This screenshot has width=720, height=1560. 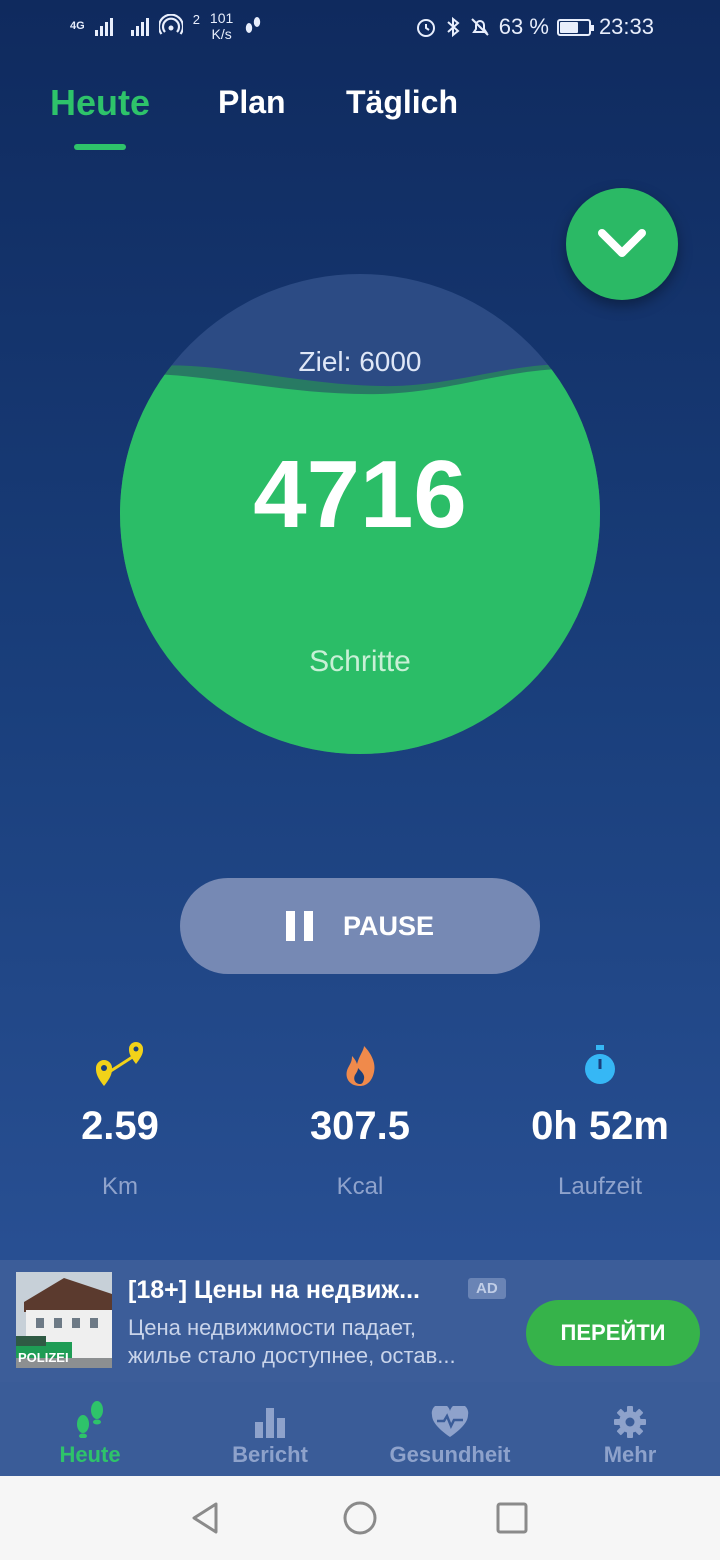 What do you see at coordinates (221, 34) in the screenshot?
I see `net-speed-unit: K/s` at bounding box center [221, 34].